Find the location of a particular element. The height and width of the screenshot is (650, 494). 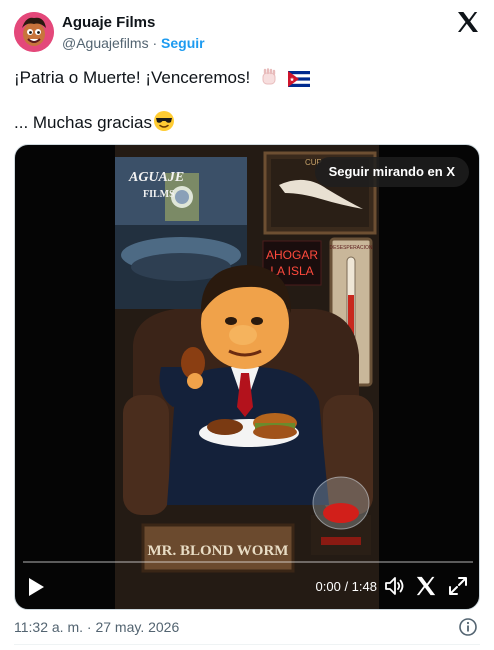

avatar is located at coordinates (34, 32).